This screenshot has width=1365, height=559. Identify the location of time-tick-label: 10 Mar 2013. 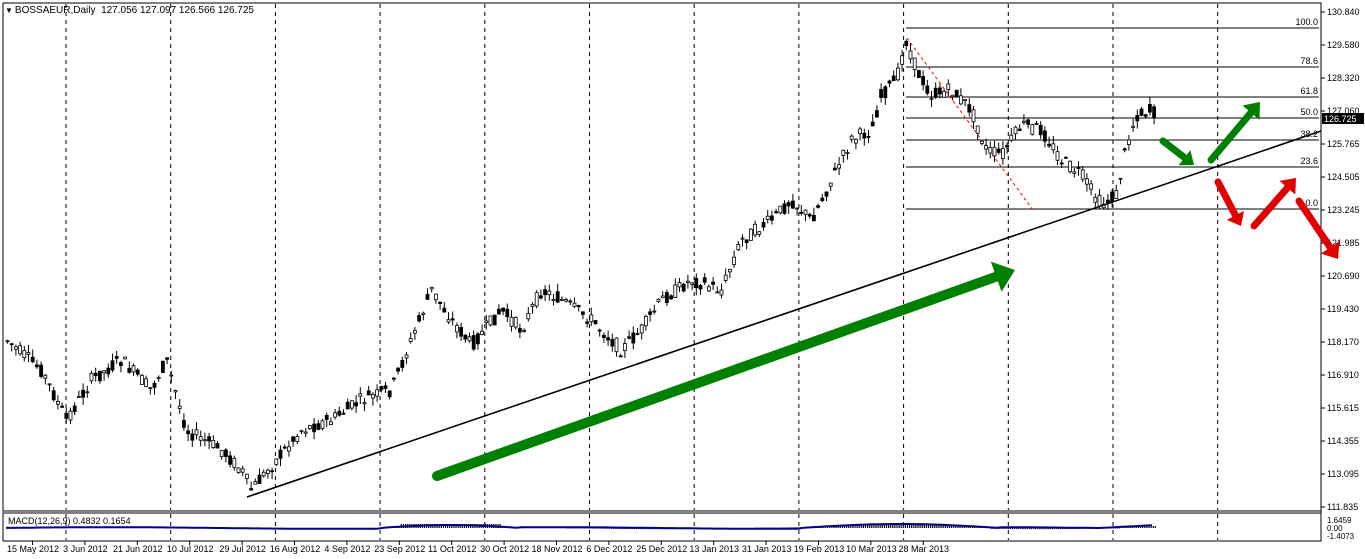
(871, 549).